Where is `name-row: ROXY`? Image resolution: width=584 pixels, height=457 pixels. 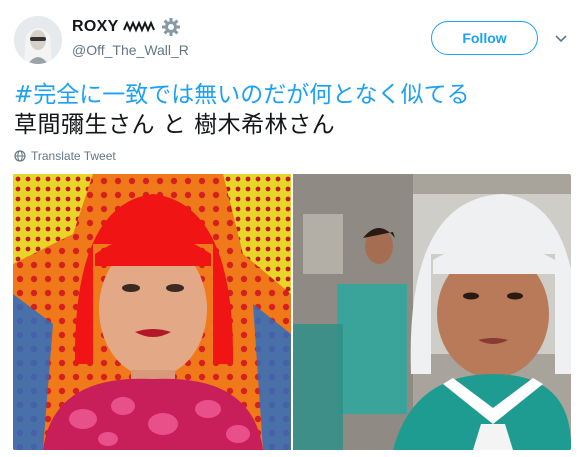 name-row: ROXY is located at coordinates (126, 27).